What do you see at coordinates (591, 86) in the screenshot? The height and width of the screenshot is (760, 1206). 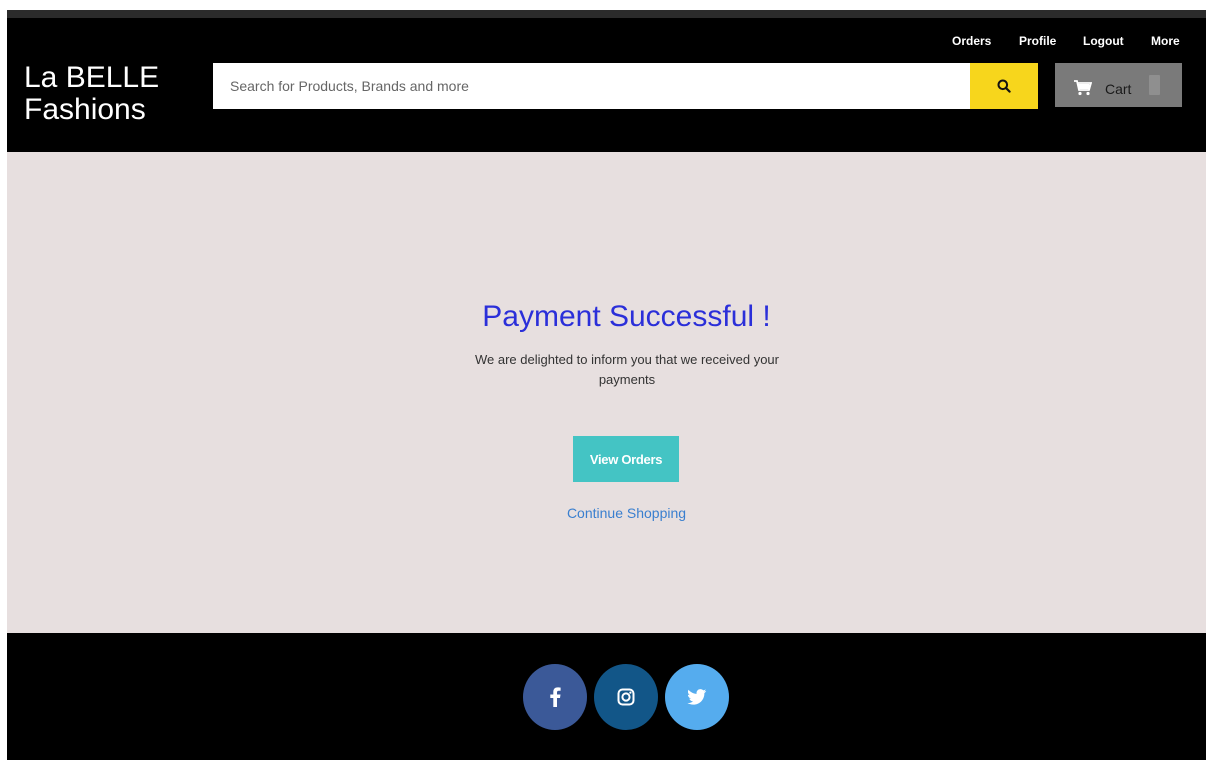 I see `search-input` at bounding box center [591, 86].